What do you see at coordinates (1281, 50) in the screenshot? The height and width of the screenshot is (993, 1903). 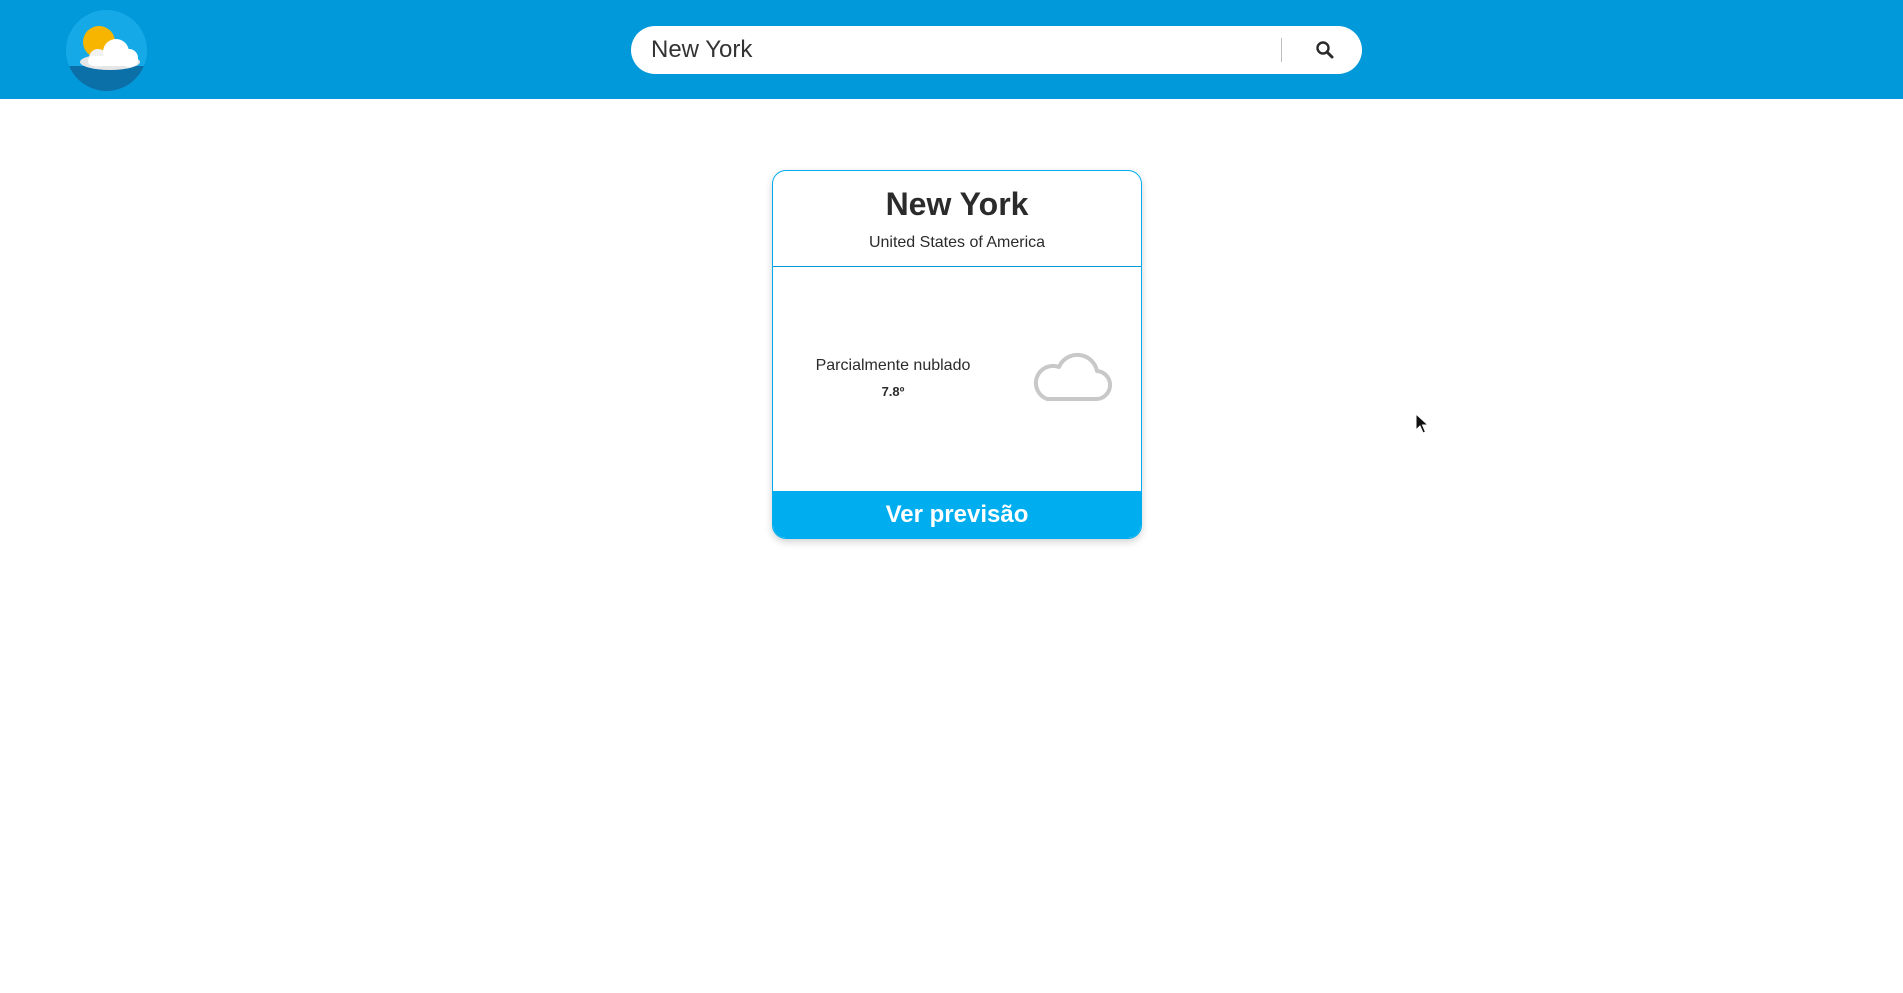 I see `search-divider` at bounding box center [1281, 50].